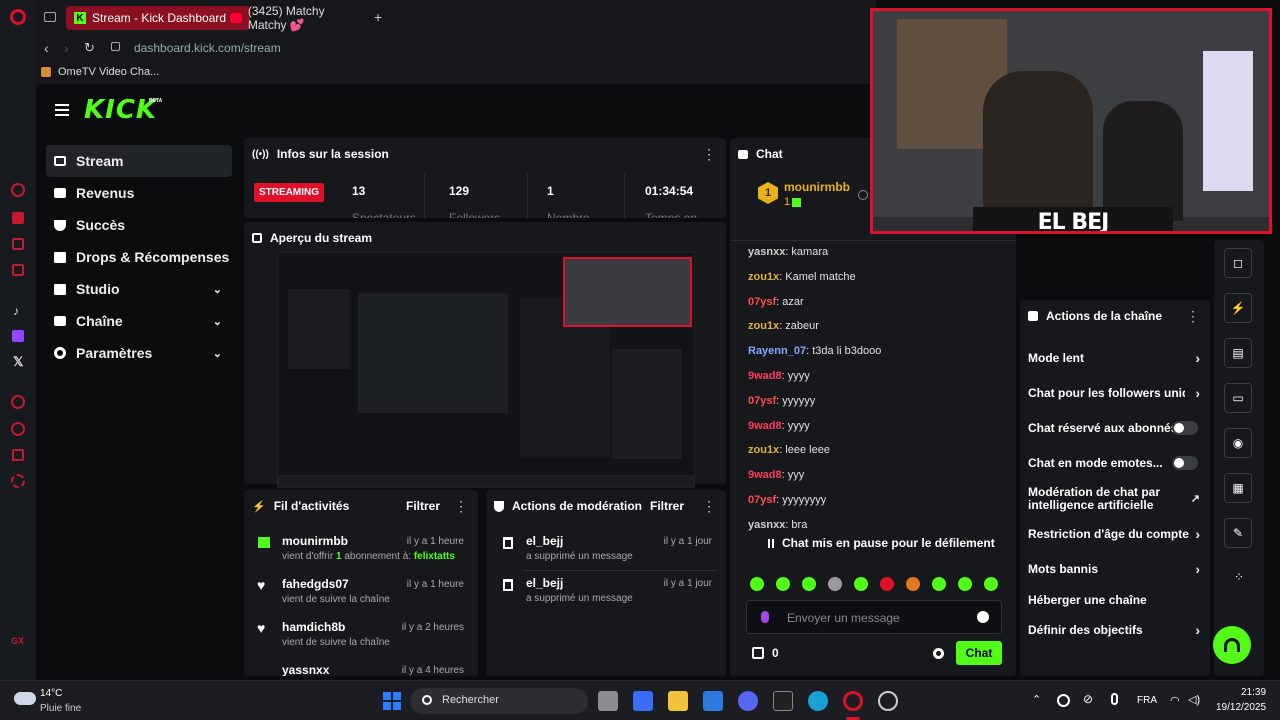  What do you see at coordinates (1175, 700) in the screenshot?
I see `wifi-icon: ◠` at bounding box center [1175, 700].